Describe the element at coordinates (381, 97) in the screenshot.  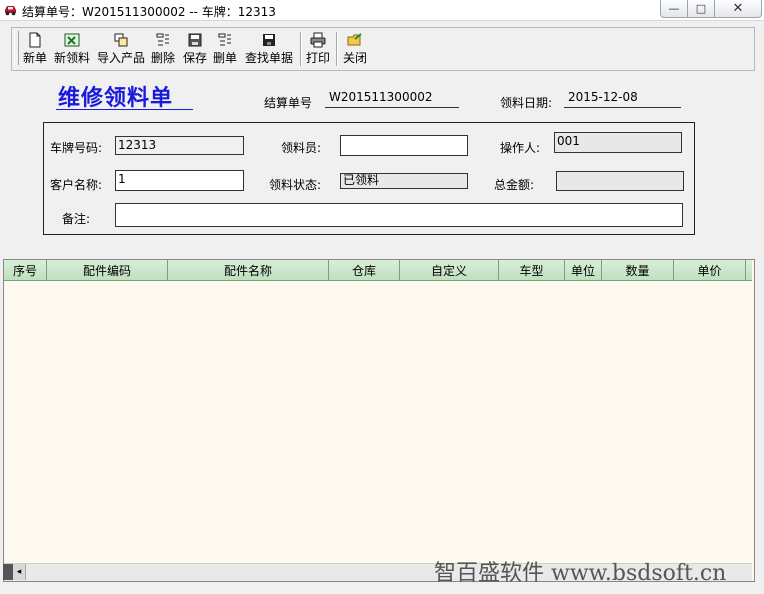
I see `settle-no-value: W201511300002` at that location.